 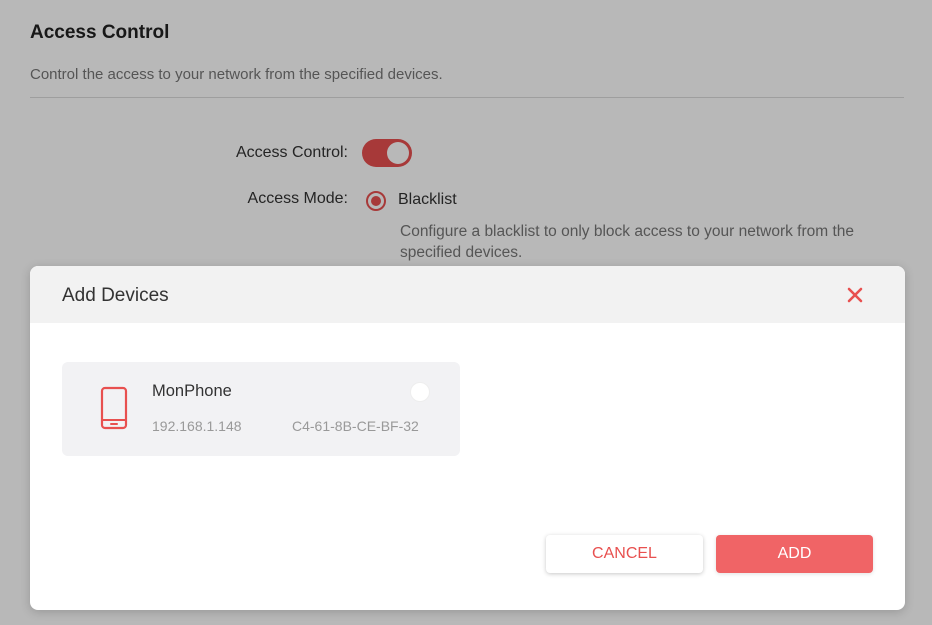 What do you see at coordinates (794, 554) in the screenshot?
I see `add-button: ADD` at bounding box center [794, 554].